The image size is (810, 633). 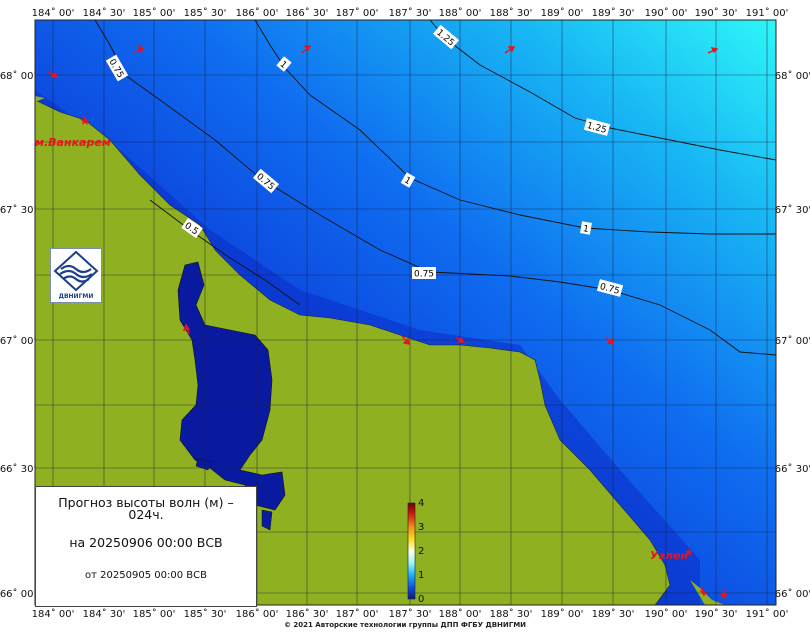 I want to click on forecast-valid-time: на 20250906 00:00 ВСВ, so click(x=146, y=542).